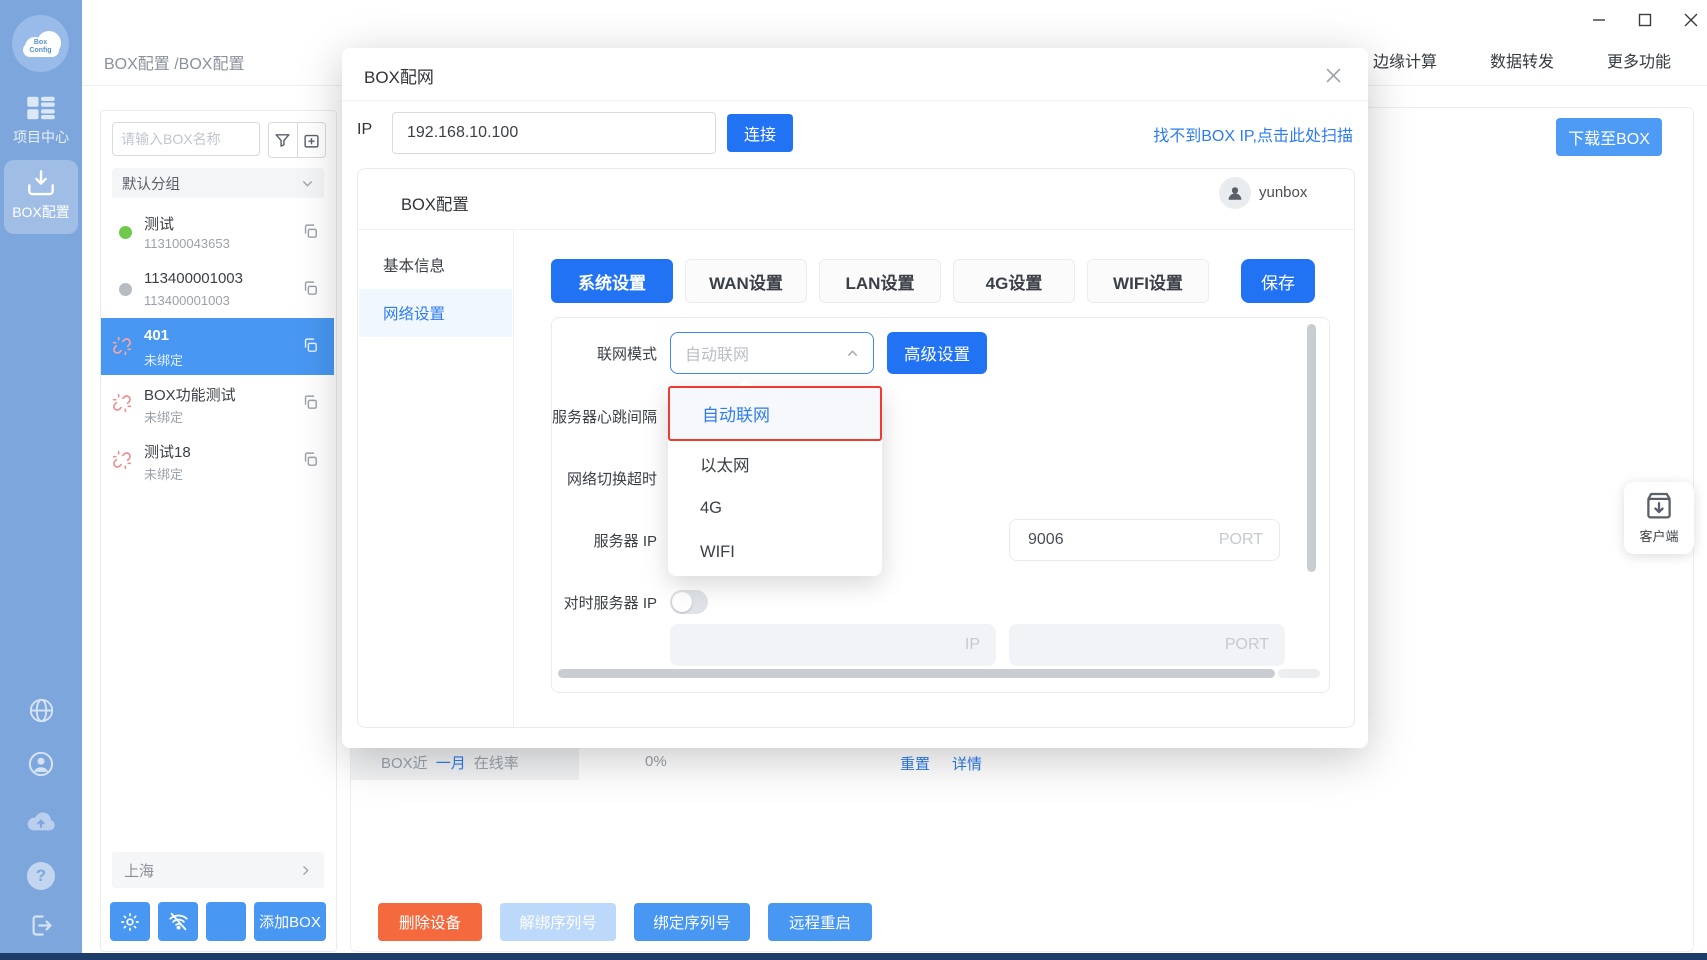 Image resolution: width=1707 pixels, height=960 pixels. Describe the element at coordinates (187, 243) in the screenshot. I see `device-serial: 113100043653` at that location.